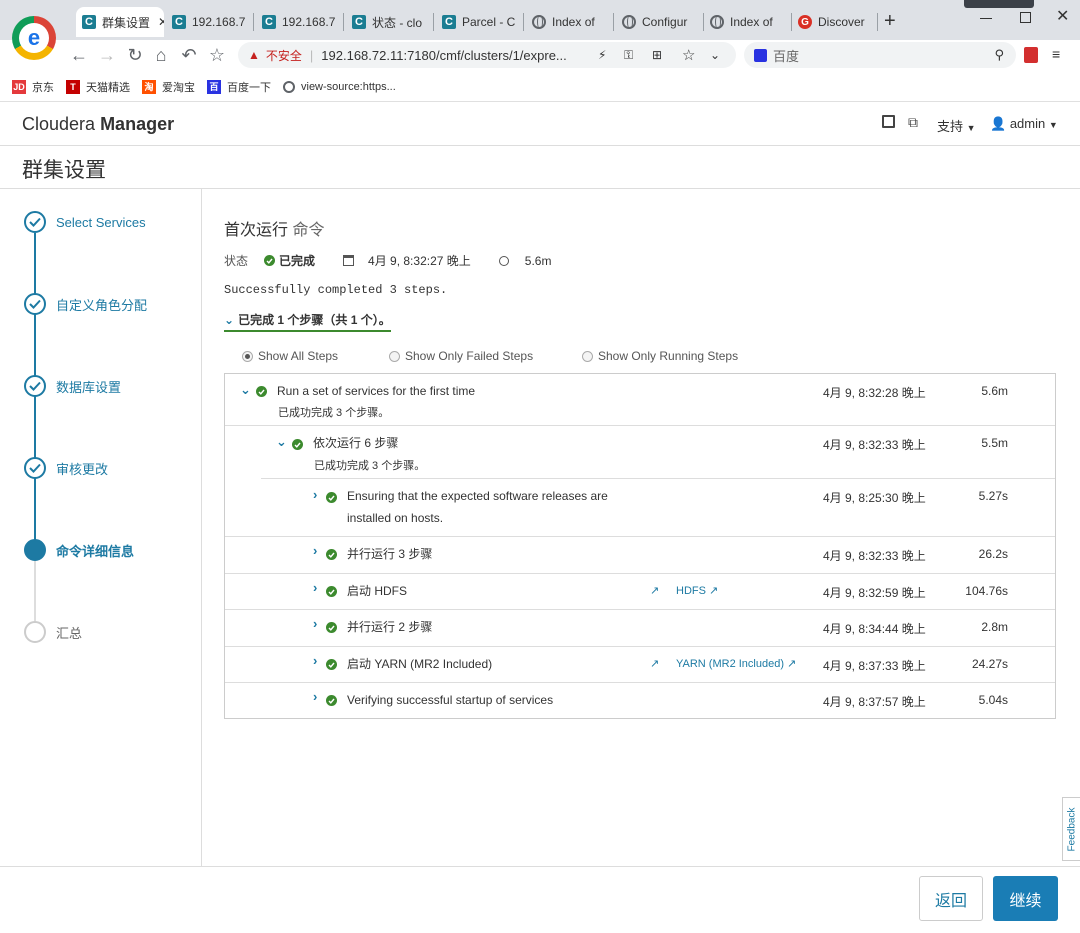  What do you see at coordinates (999, 55) in the screenshot?
I see `search-icon: ⚲` at bounding box center [999, 55].